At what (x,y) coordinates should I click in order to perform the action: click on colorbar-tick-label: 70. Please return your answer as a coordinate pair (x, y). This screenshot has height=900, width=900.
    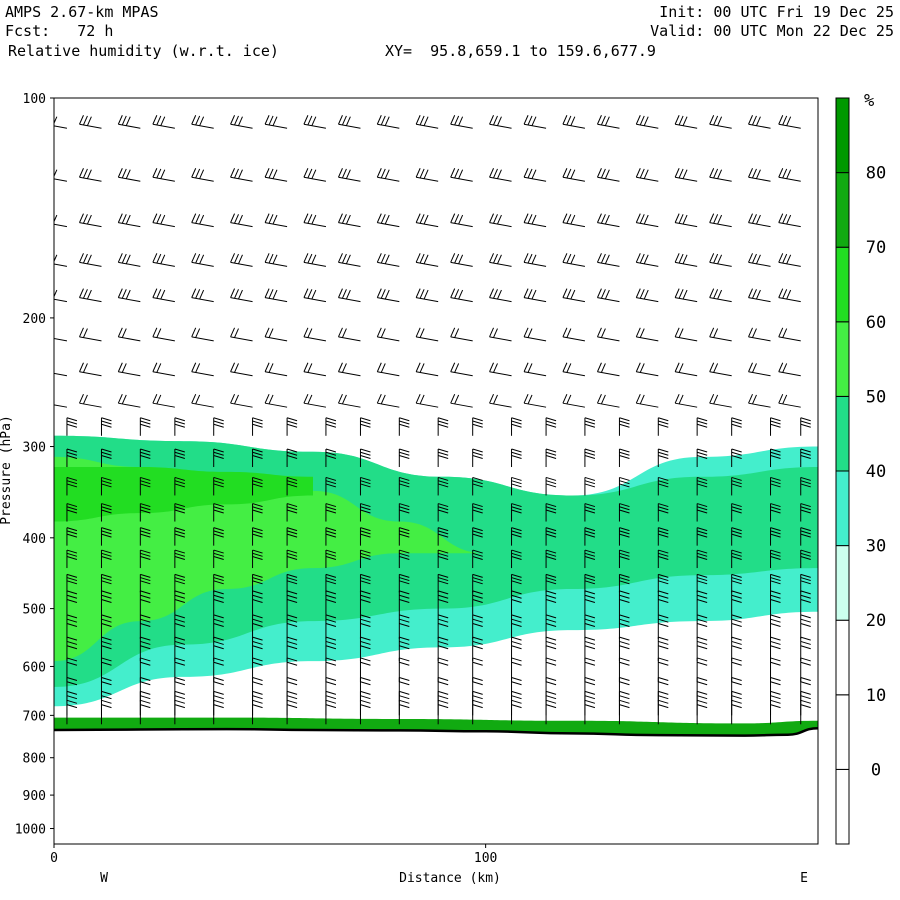
    Looking at the image, I should click on (876, 248).